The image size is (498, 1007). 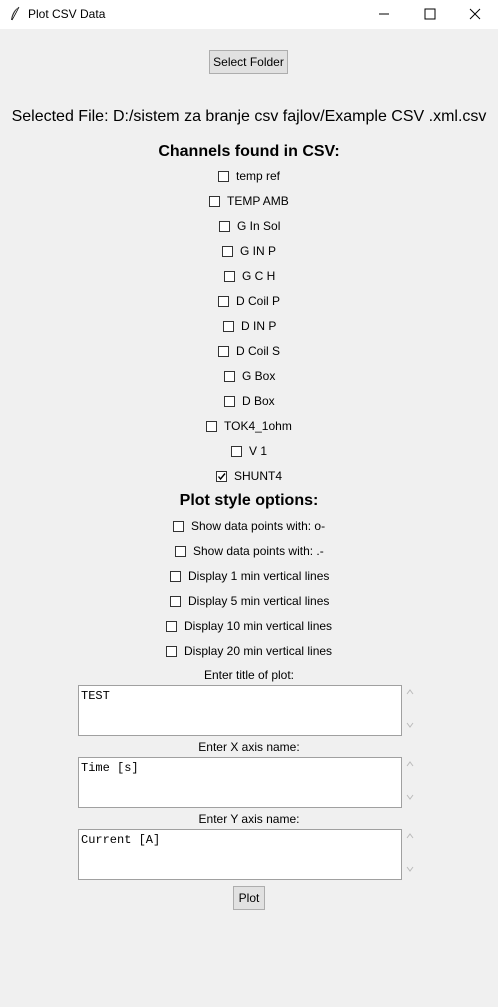 I want to click on window-title: Plot CSV Data, so click(x=67, y=14).